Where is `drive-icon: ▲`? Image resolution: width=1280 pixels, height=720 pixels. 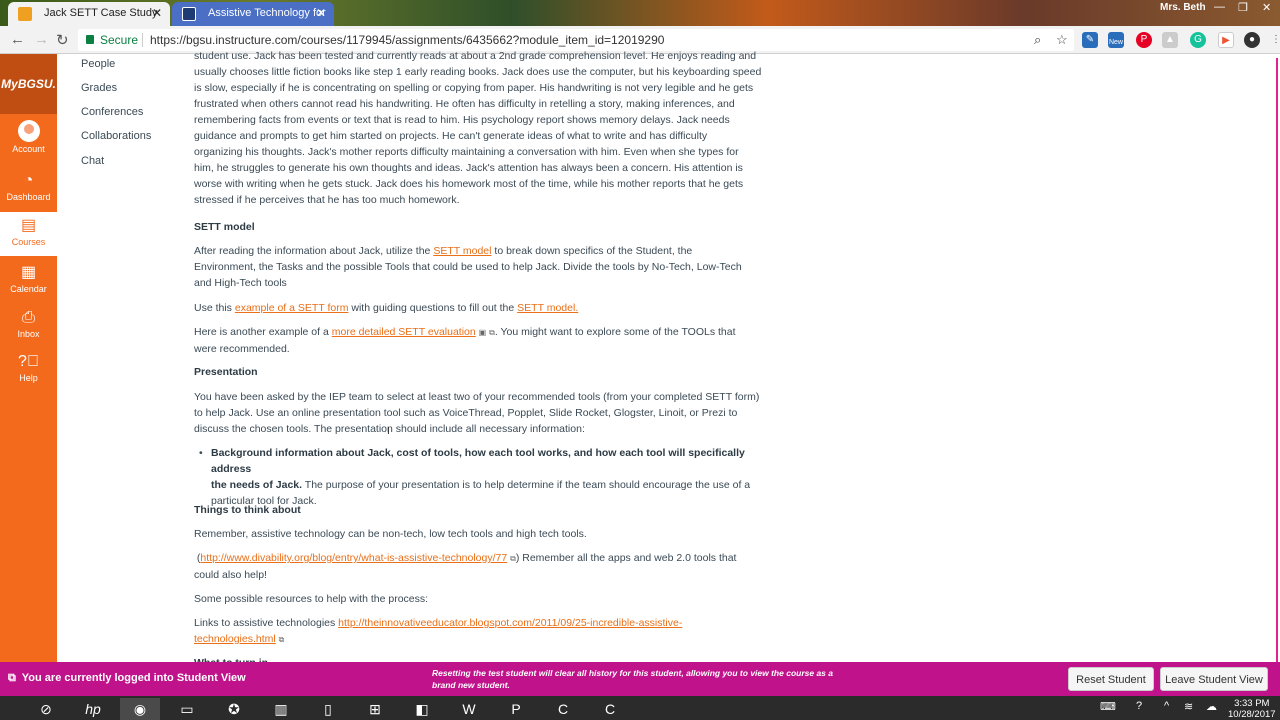 drive-icon: ▲ is located at coordinates (1170, 40).